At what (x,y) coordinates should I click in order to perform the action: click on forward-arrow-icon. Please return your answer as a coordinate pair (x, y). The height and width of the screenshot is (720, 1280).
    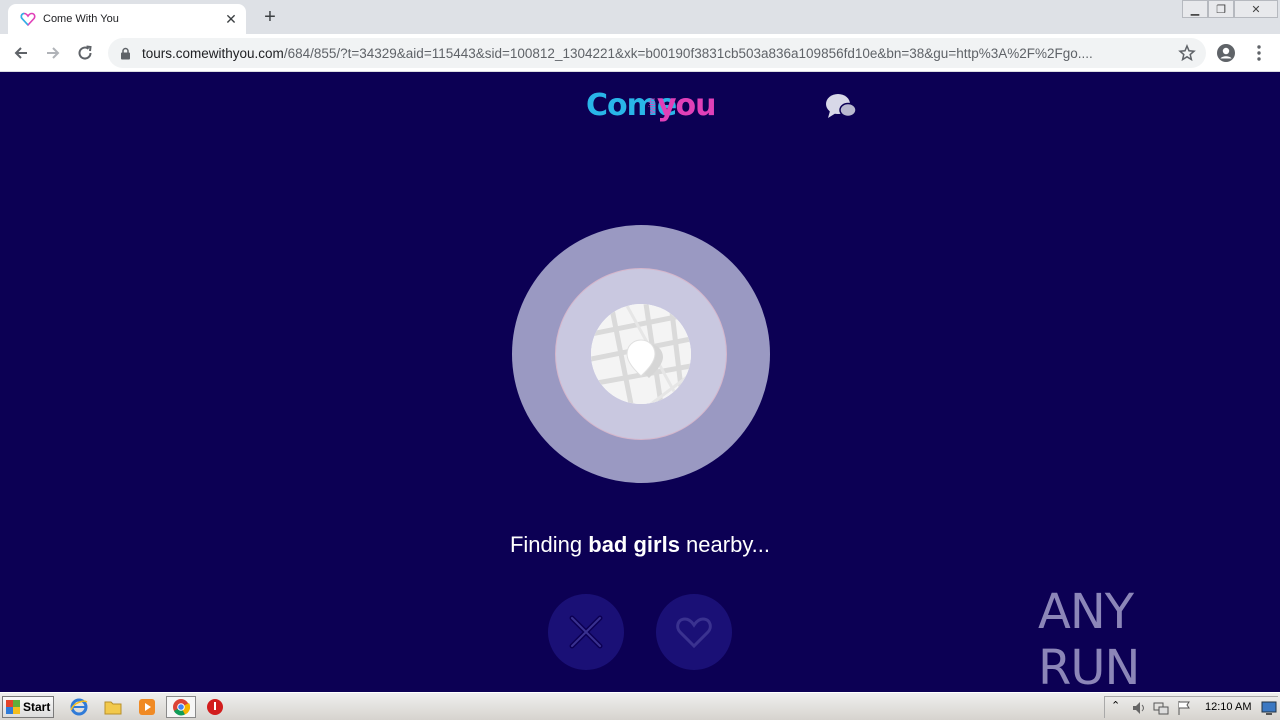
    Looking at the image, I should click on (53, 53).